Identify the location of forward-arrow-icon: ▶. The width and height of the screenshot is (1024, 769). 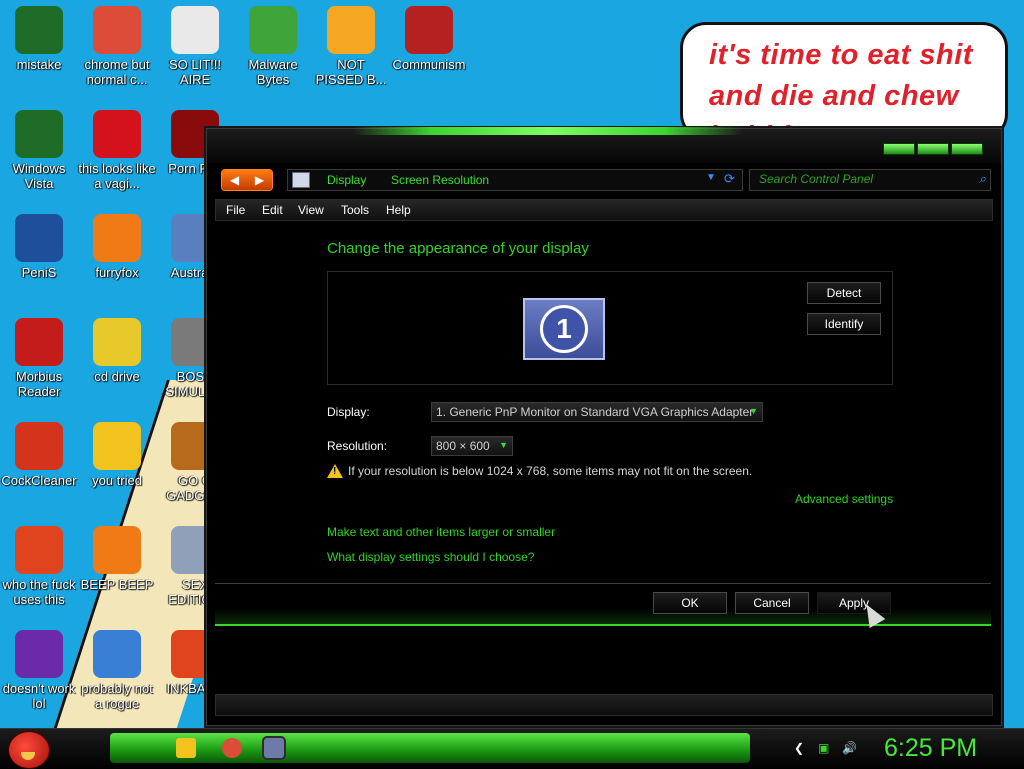
(259, 180).